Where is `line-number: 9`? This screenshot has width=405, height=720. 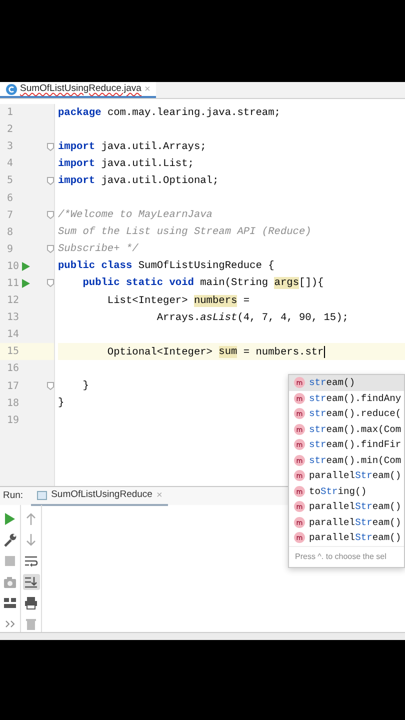 line-number: 9 is located at coordinates (10, 249).